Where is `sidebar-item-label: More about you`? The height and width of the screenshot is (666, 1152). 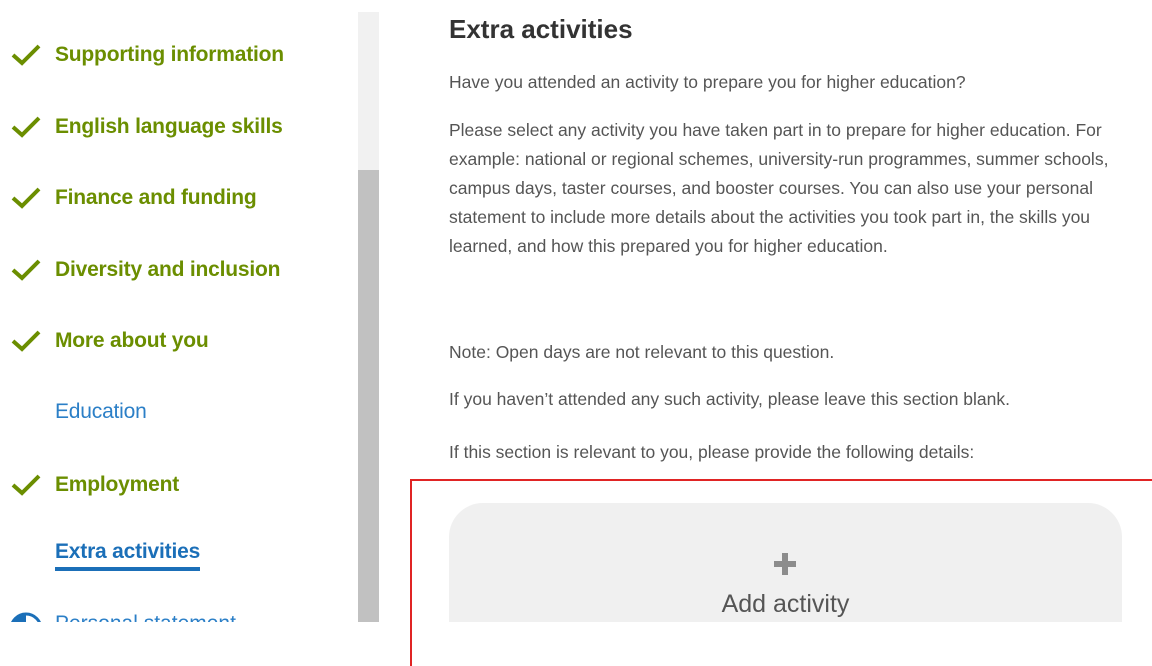
sidebar-item-label: More about you is located at coordinates (132, 340).